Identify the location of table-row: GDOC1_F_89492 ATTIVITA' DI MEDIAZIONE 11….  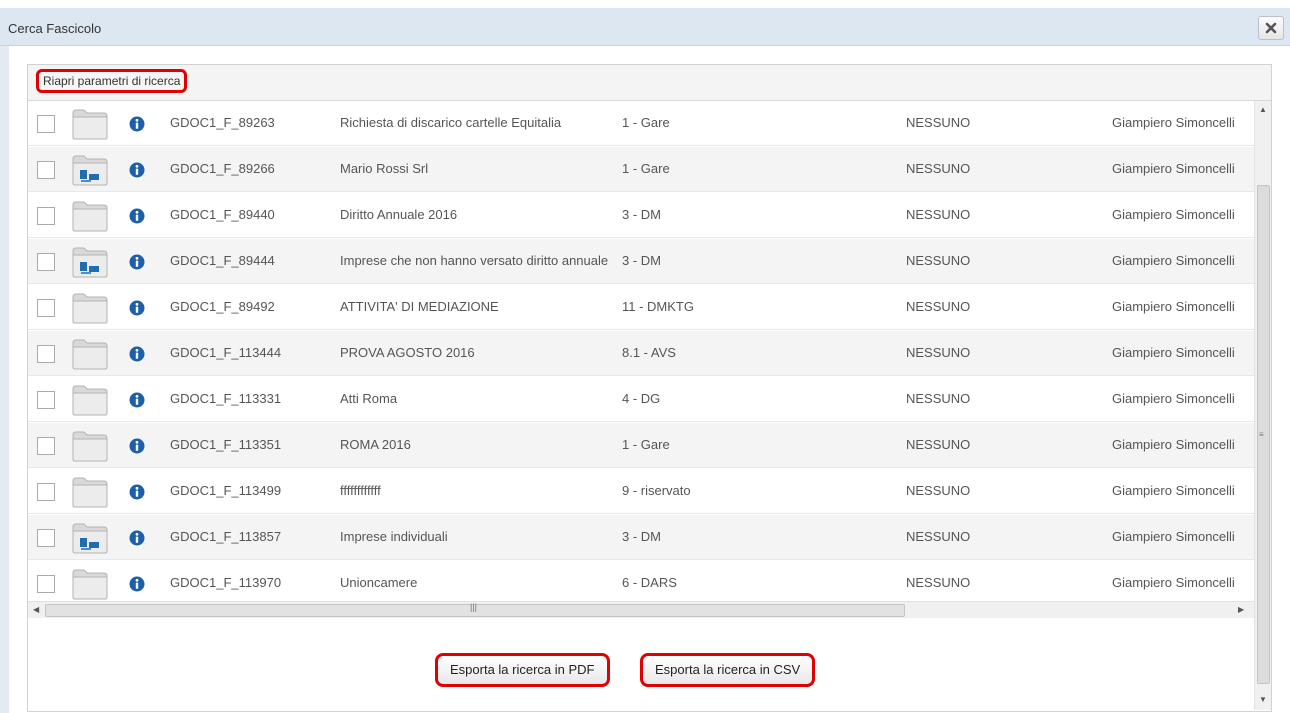
(641, 307).